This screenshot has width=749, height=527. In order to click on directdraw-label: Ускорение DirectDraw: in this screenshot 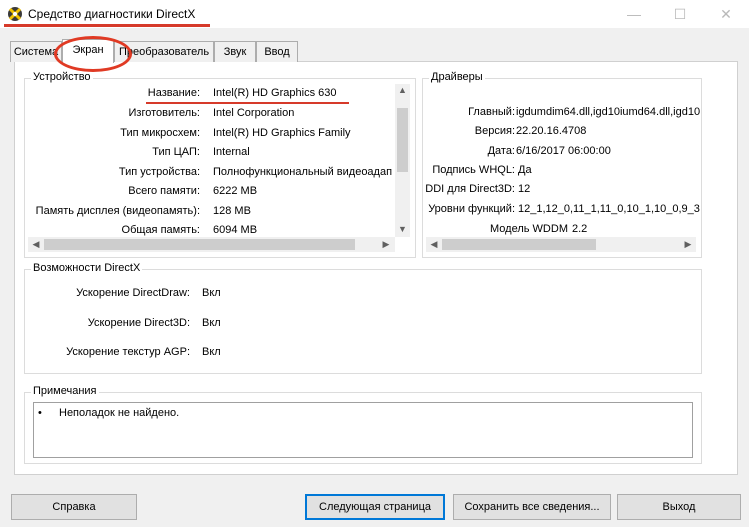, I will do `click(133, 293)`.